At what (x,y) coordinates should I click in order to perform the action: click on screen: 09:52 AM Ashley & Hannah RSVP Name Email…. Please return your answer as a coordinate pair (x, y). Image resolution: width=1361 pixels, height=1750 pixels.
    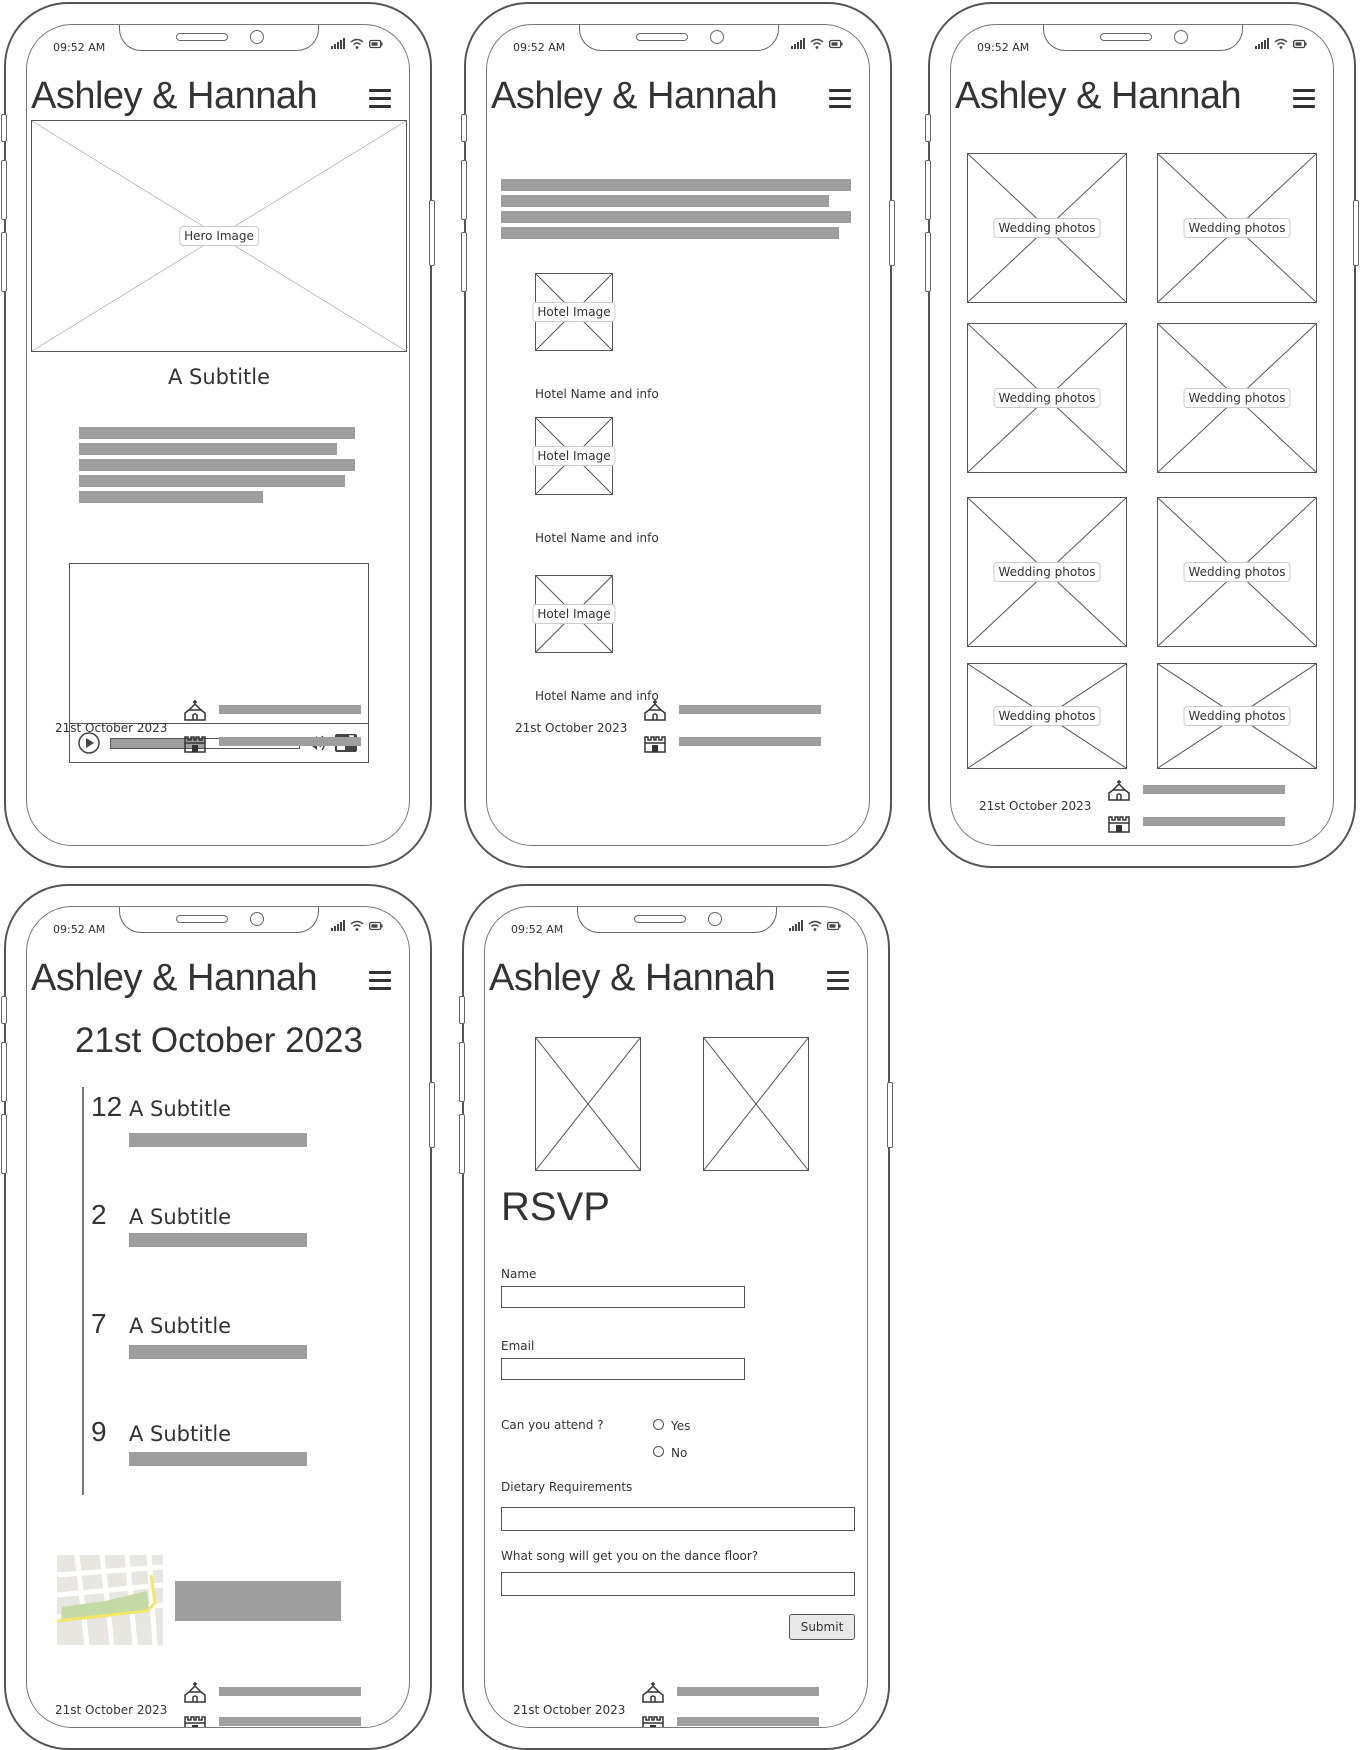
    Looking at the image, I should click on (676, 1317).